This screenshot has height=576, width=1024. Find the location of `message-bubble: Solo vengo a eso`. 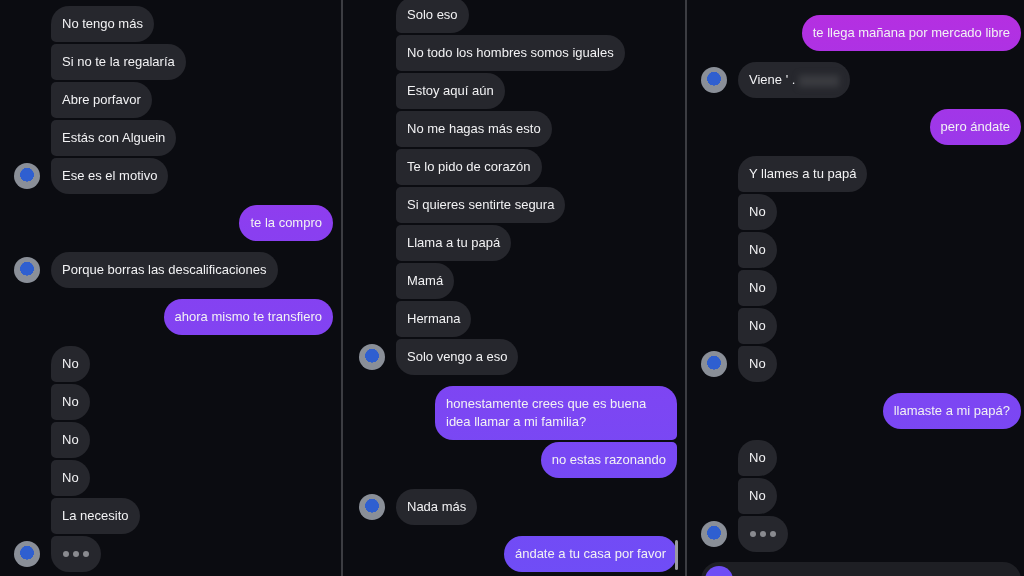

message-bubble: Solo vengo a eso is located at coordinates (457, 357).